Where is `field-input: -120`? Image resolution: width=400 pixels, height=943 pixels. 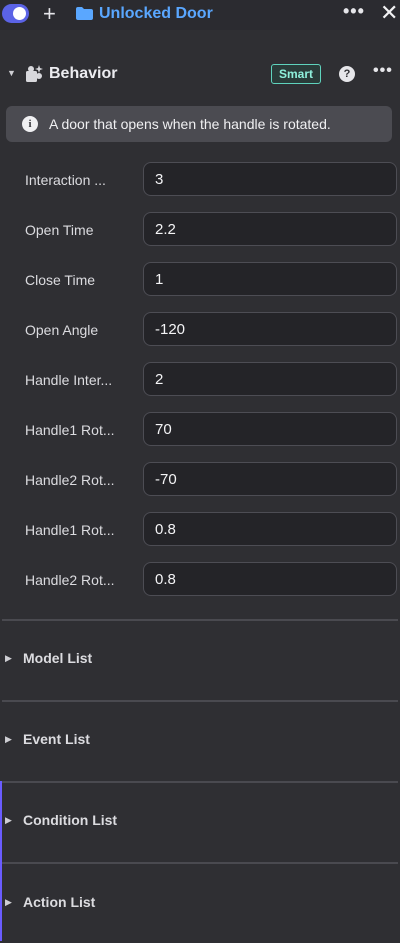 field-input: -120 is located at coordinates (270, 329).